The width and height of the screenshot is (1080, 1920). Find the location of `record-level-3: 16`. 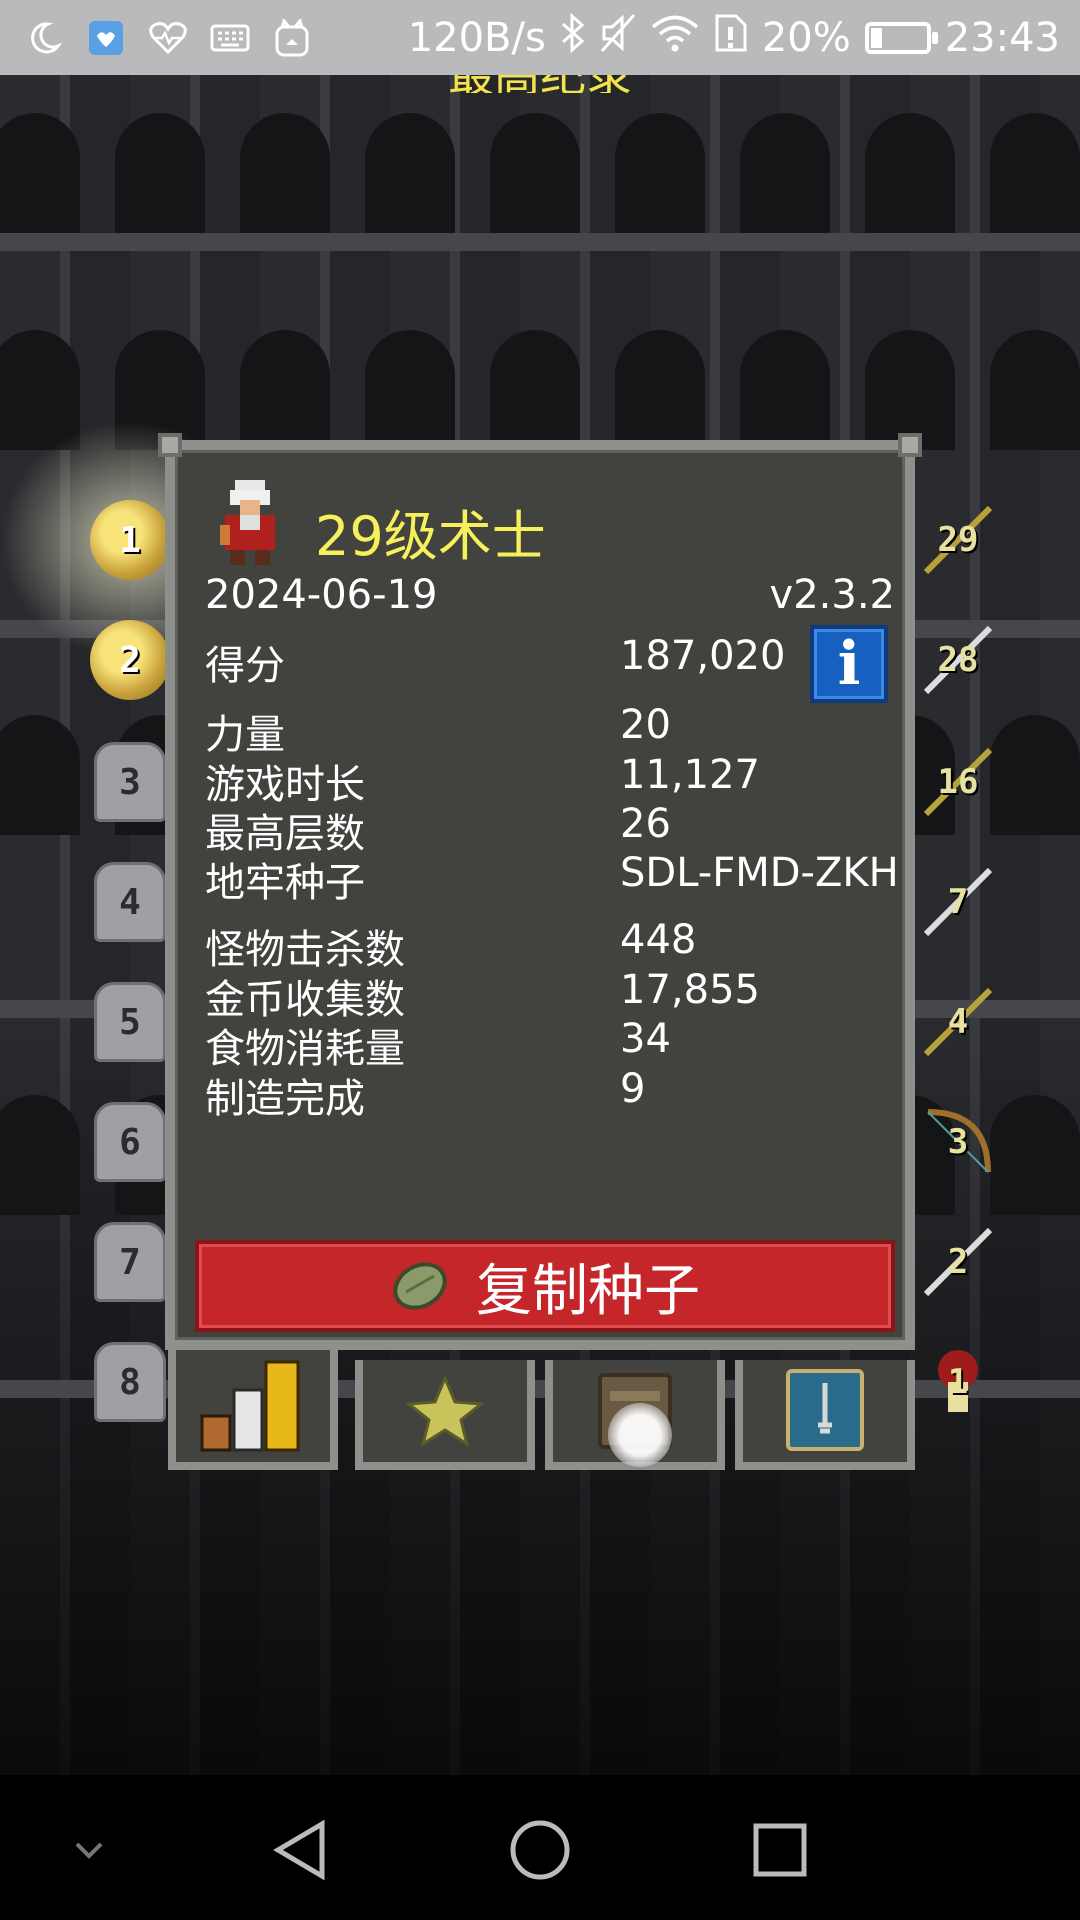

record-level-3: 16 is located at coordinates (958, 782).